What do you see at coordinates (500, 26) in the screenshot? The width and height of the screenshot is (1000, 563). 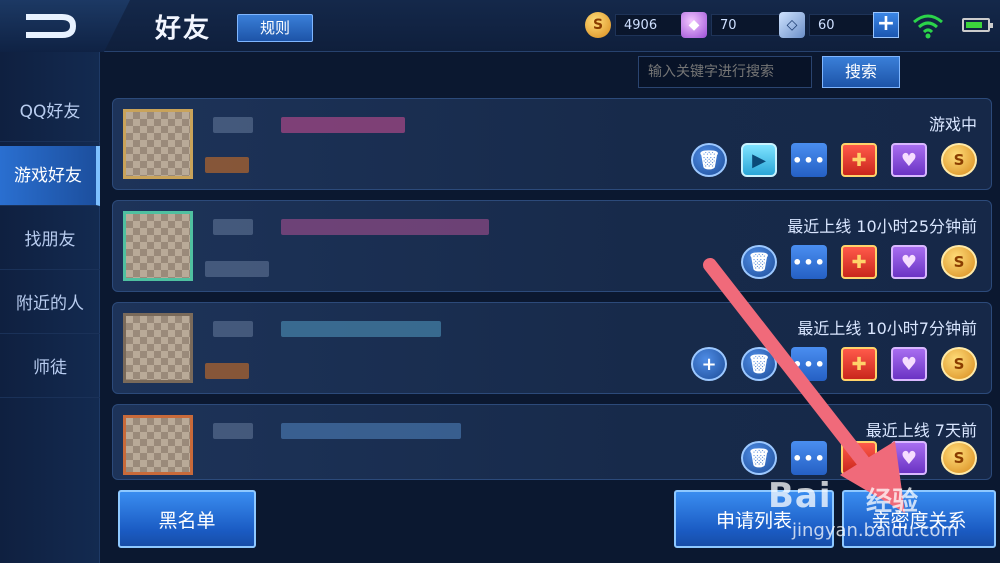 I see `top-bar: 好友 规则 S 4906 ◆ 70 ◇ 60 +` at bounding box center [500, 26].